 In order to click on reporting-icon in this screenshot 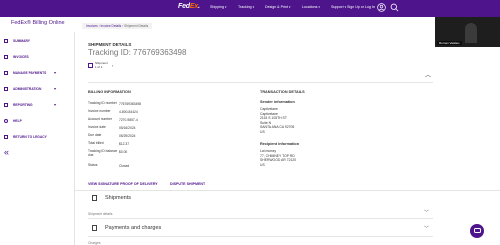, I will do `click(6, 105)`.